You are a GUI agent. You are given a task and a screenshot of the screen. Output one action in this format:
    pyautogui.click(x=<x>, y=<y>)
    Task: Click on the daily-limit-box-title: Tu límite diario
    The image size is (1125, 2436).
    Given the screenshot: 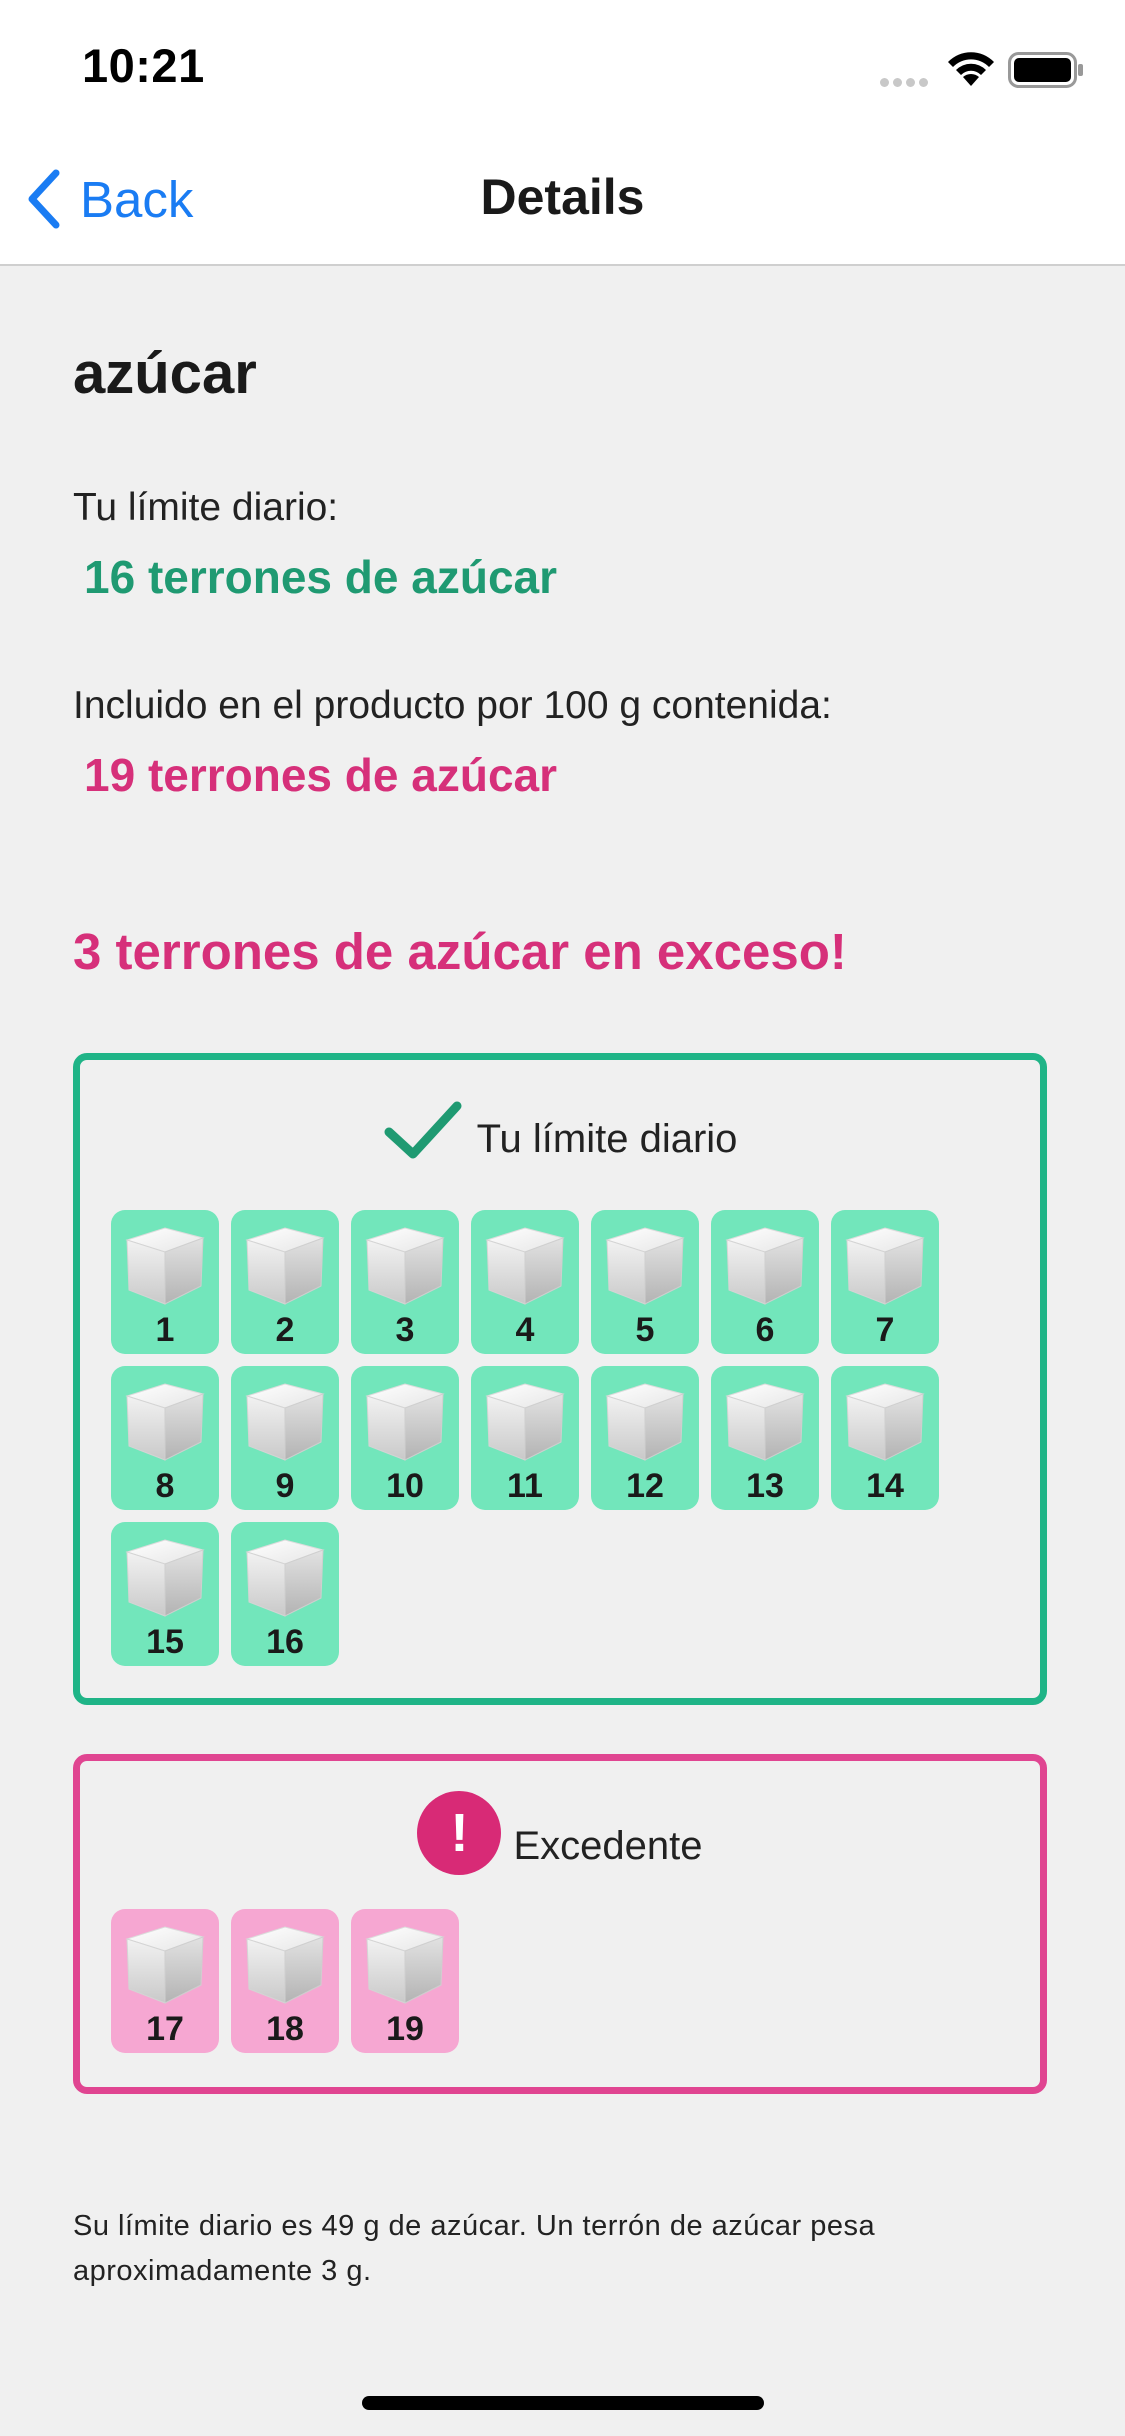 What is the action you would take?
    pyautogui.click(x=607, y=1139)
    